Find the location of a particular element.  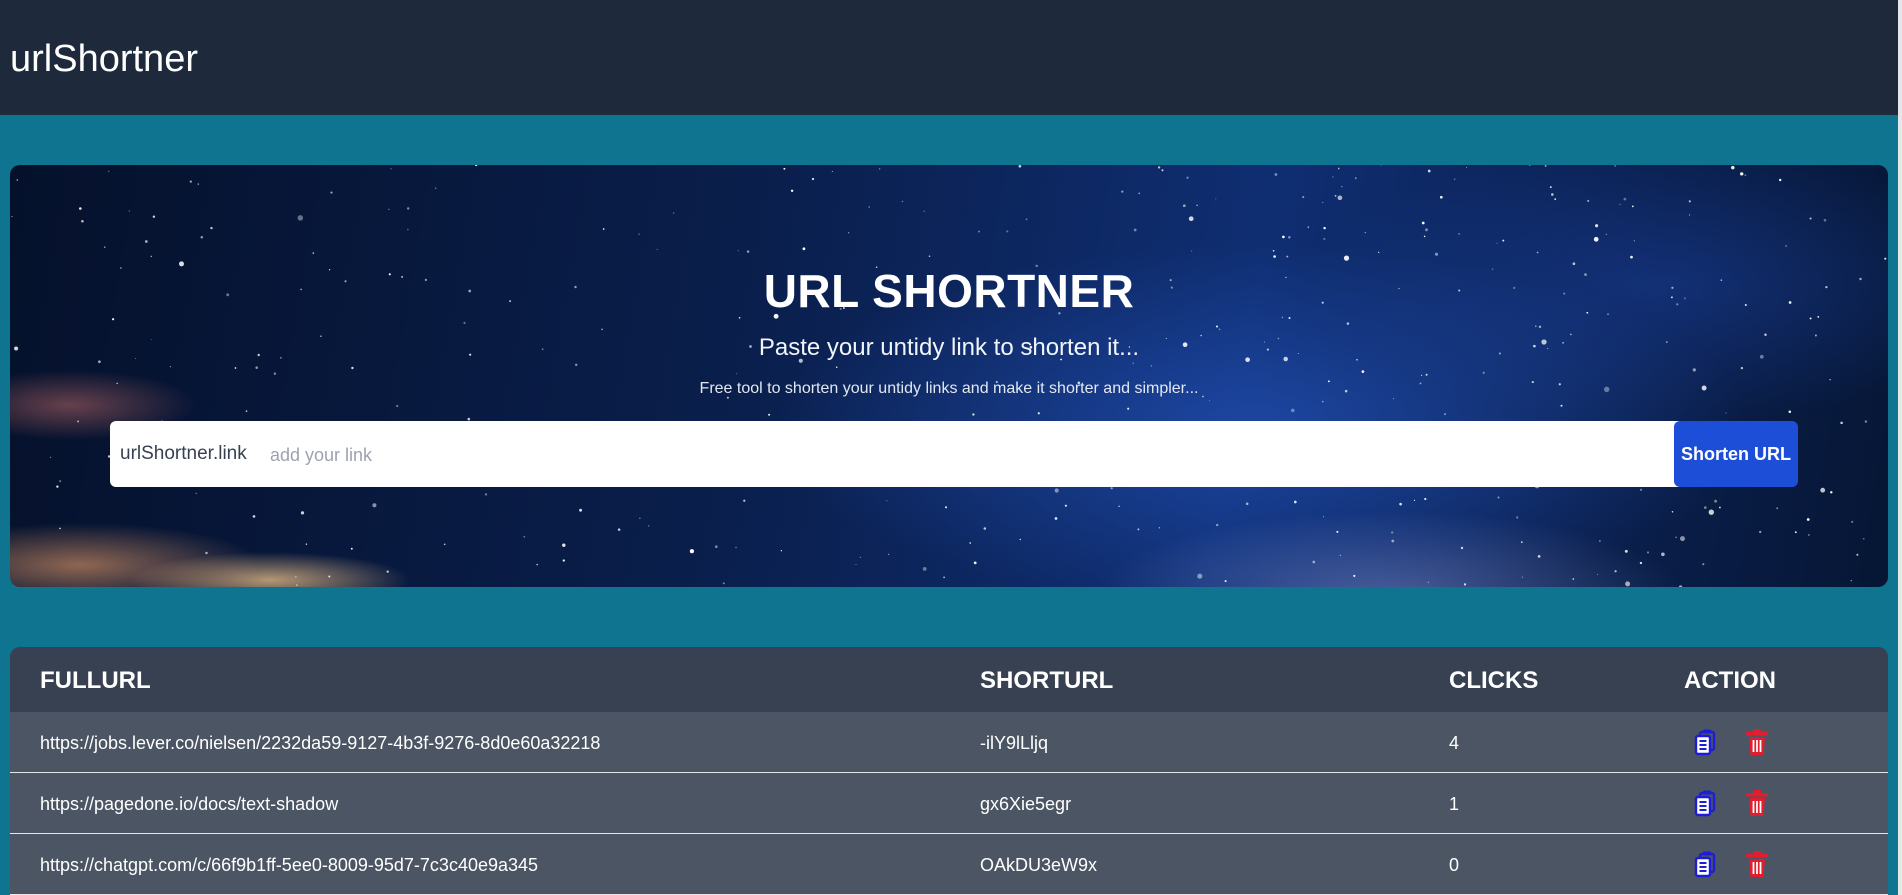

short-url-cell: -ilY9lLljq is located at coordinates (1014, 743).